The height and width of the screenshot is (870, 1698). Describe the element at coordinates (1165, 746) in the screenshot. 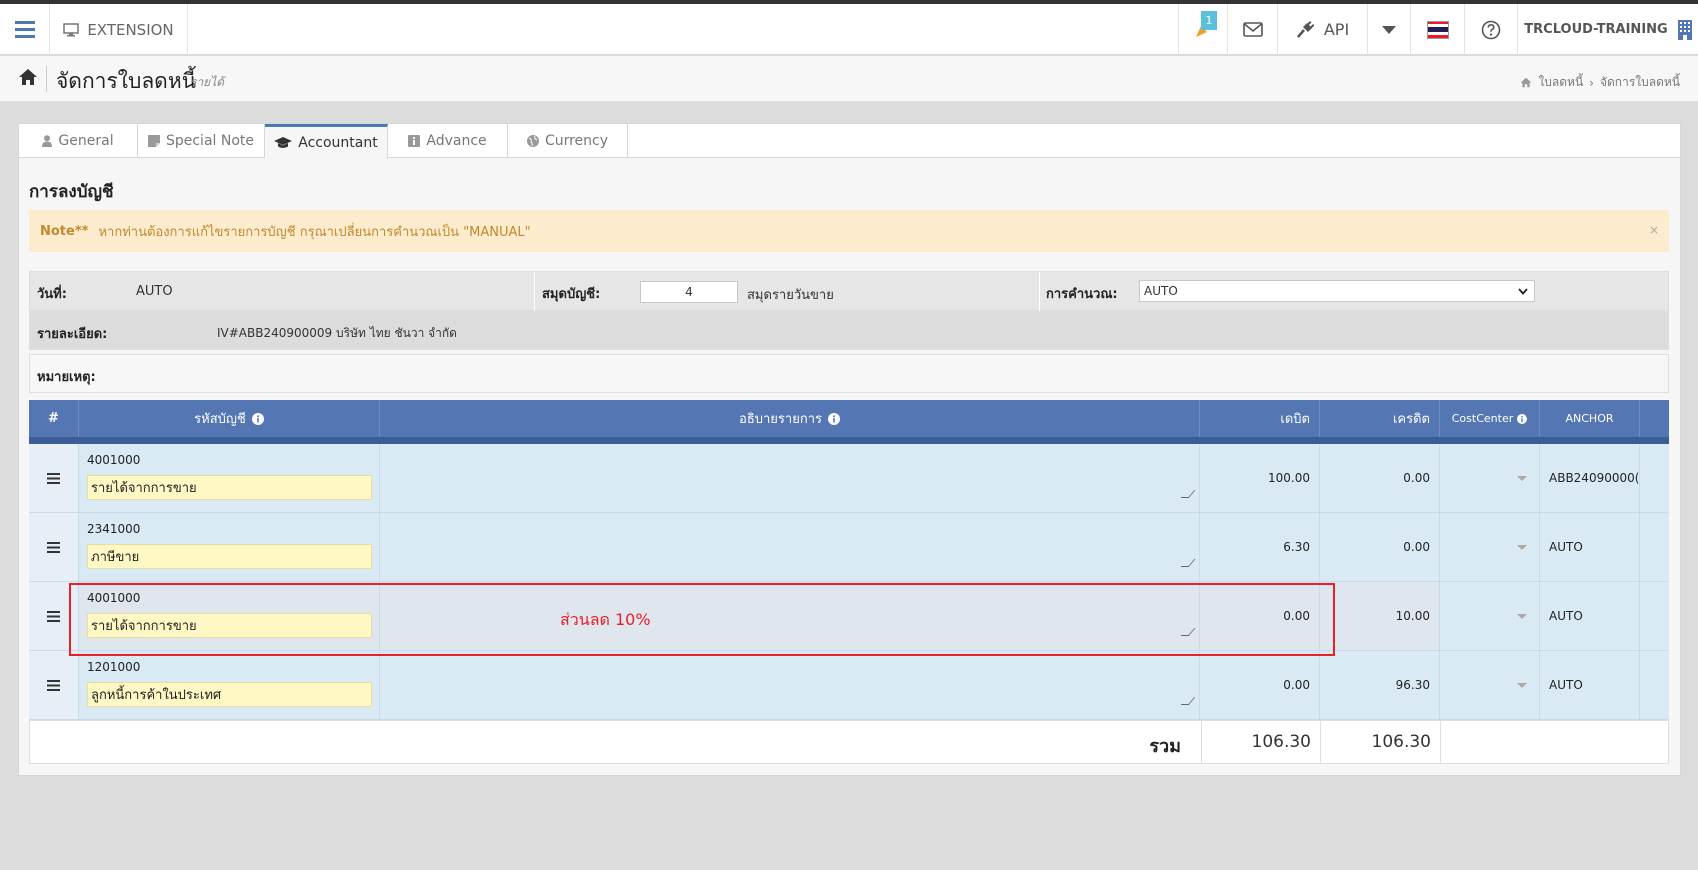

I see `total-label: รวม` at that location.